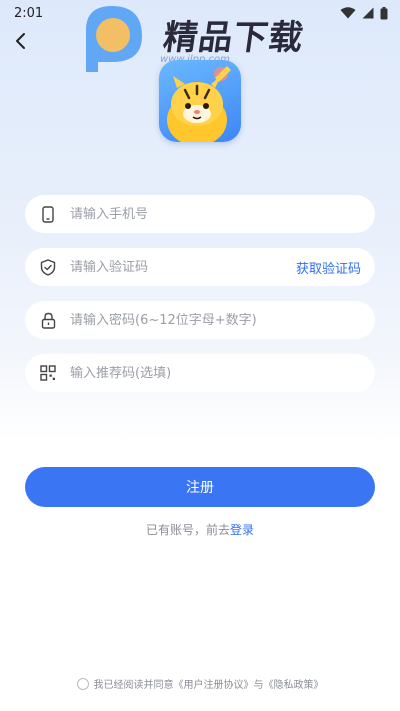 The width and height of the screenshot is (400, 711). I want to click on battery-icon, so click(384, 12).